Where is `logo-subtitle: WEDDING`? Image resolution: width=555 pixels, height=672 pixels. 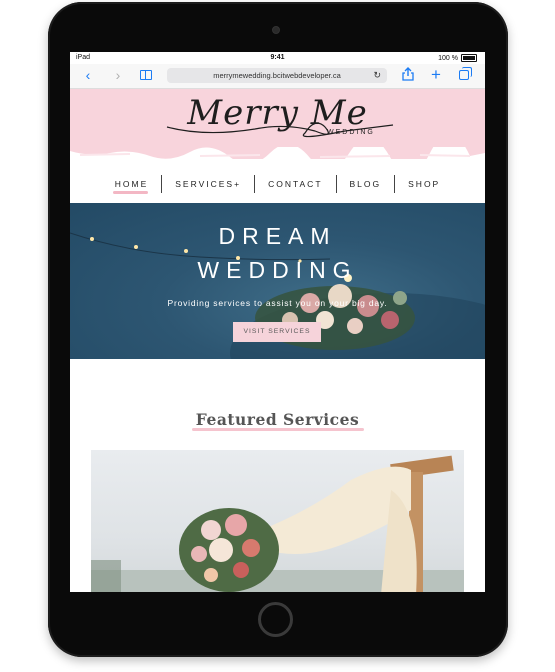
logo-subtitle: WEDDING is located at coordinates (351, 132).